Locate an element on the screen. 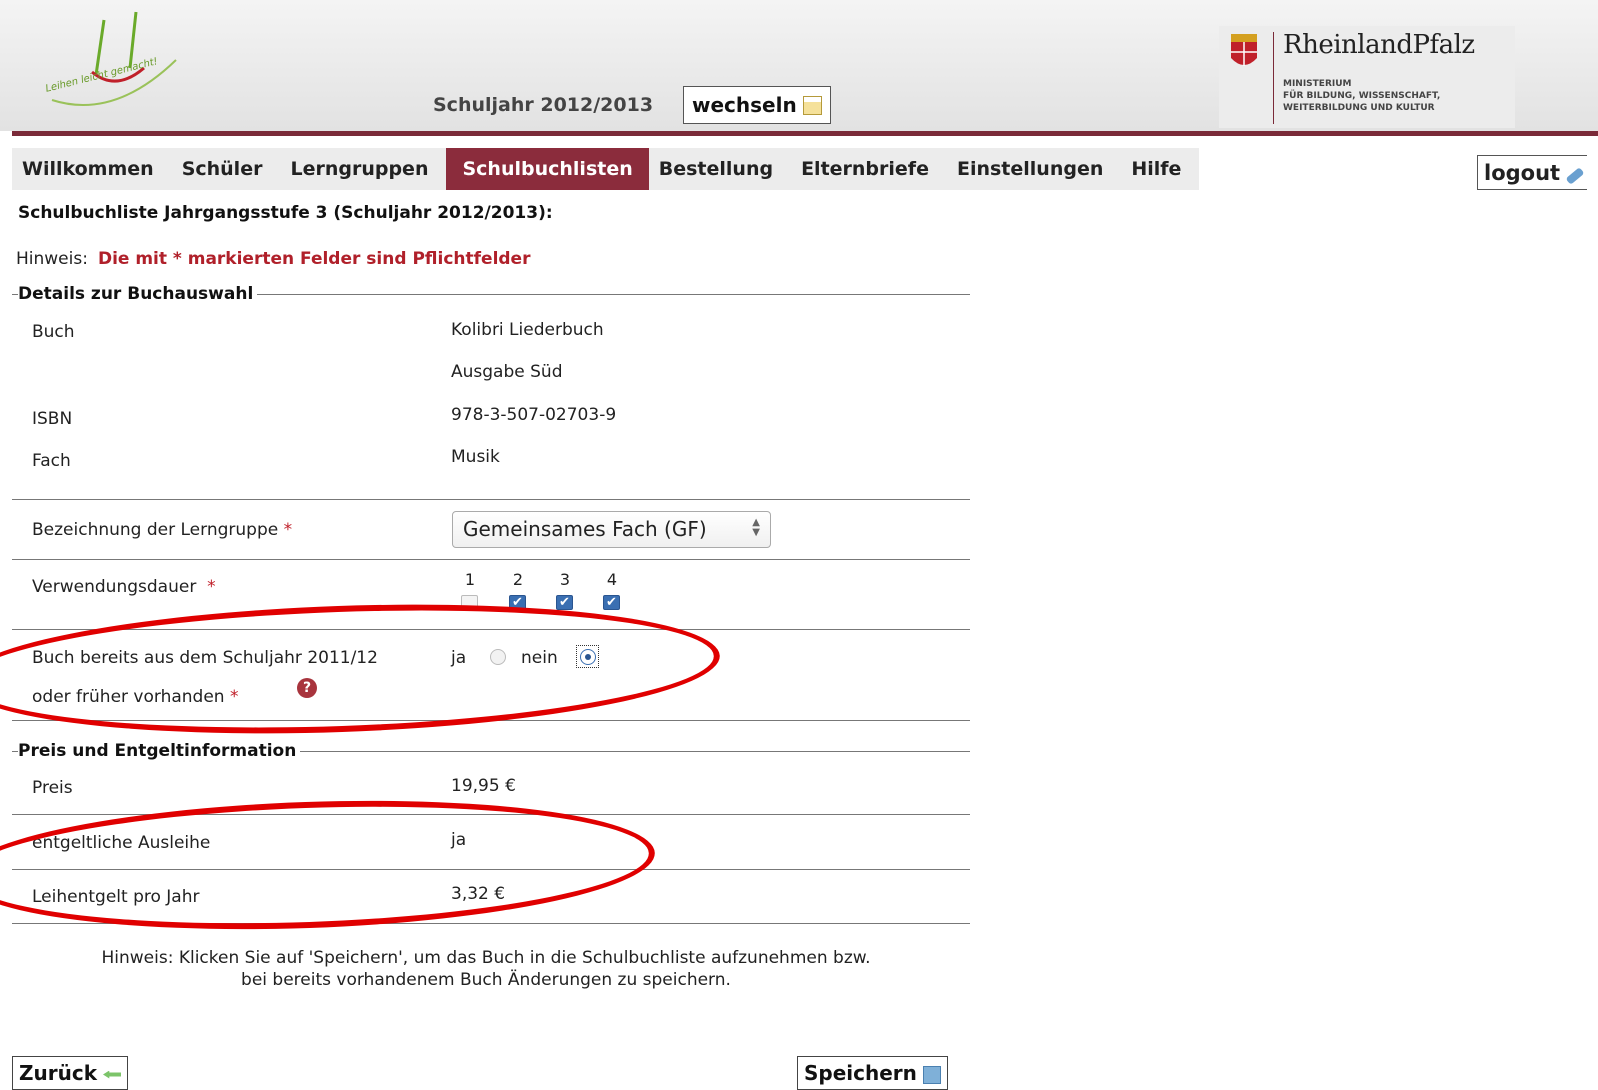 This screenshot has height=1090, width=1598. lerngruppe-select: Gemeinsames Fach (GF) ▲ ▼ is located at coordinates (611, 529).